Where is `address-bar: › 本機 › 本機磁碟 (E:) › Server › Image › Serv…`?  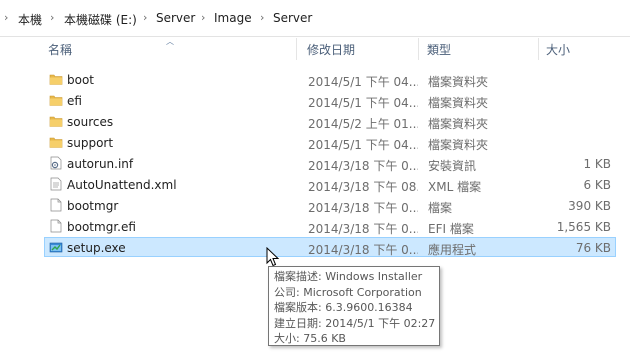 address-bar: › 本機 › 本機磁碟 (E:) › Server › Image › Serv… is located at coordinates (315, 18).